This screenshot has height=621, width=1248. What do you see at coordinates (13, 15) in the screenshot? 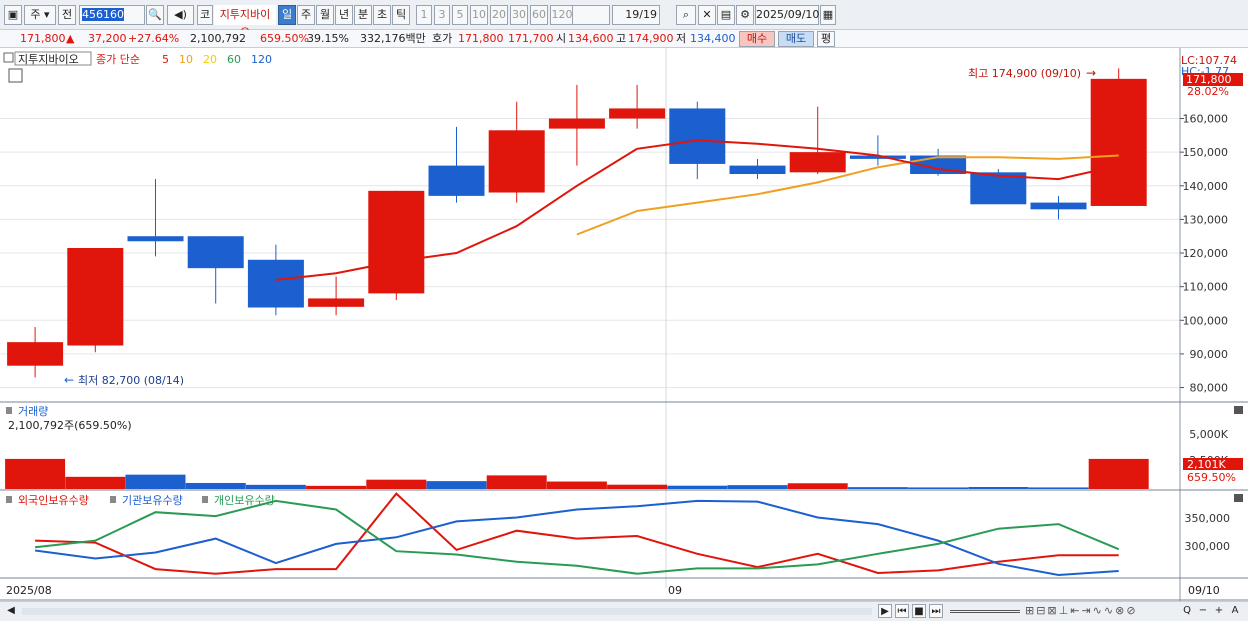
I see `menu-icon: ▣` at bounding box center [13, 15].